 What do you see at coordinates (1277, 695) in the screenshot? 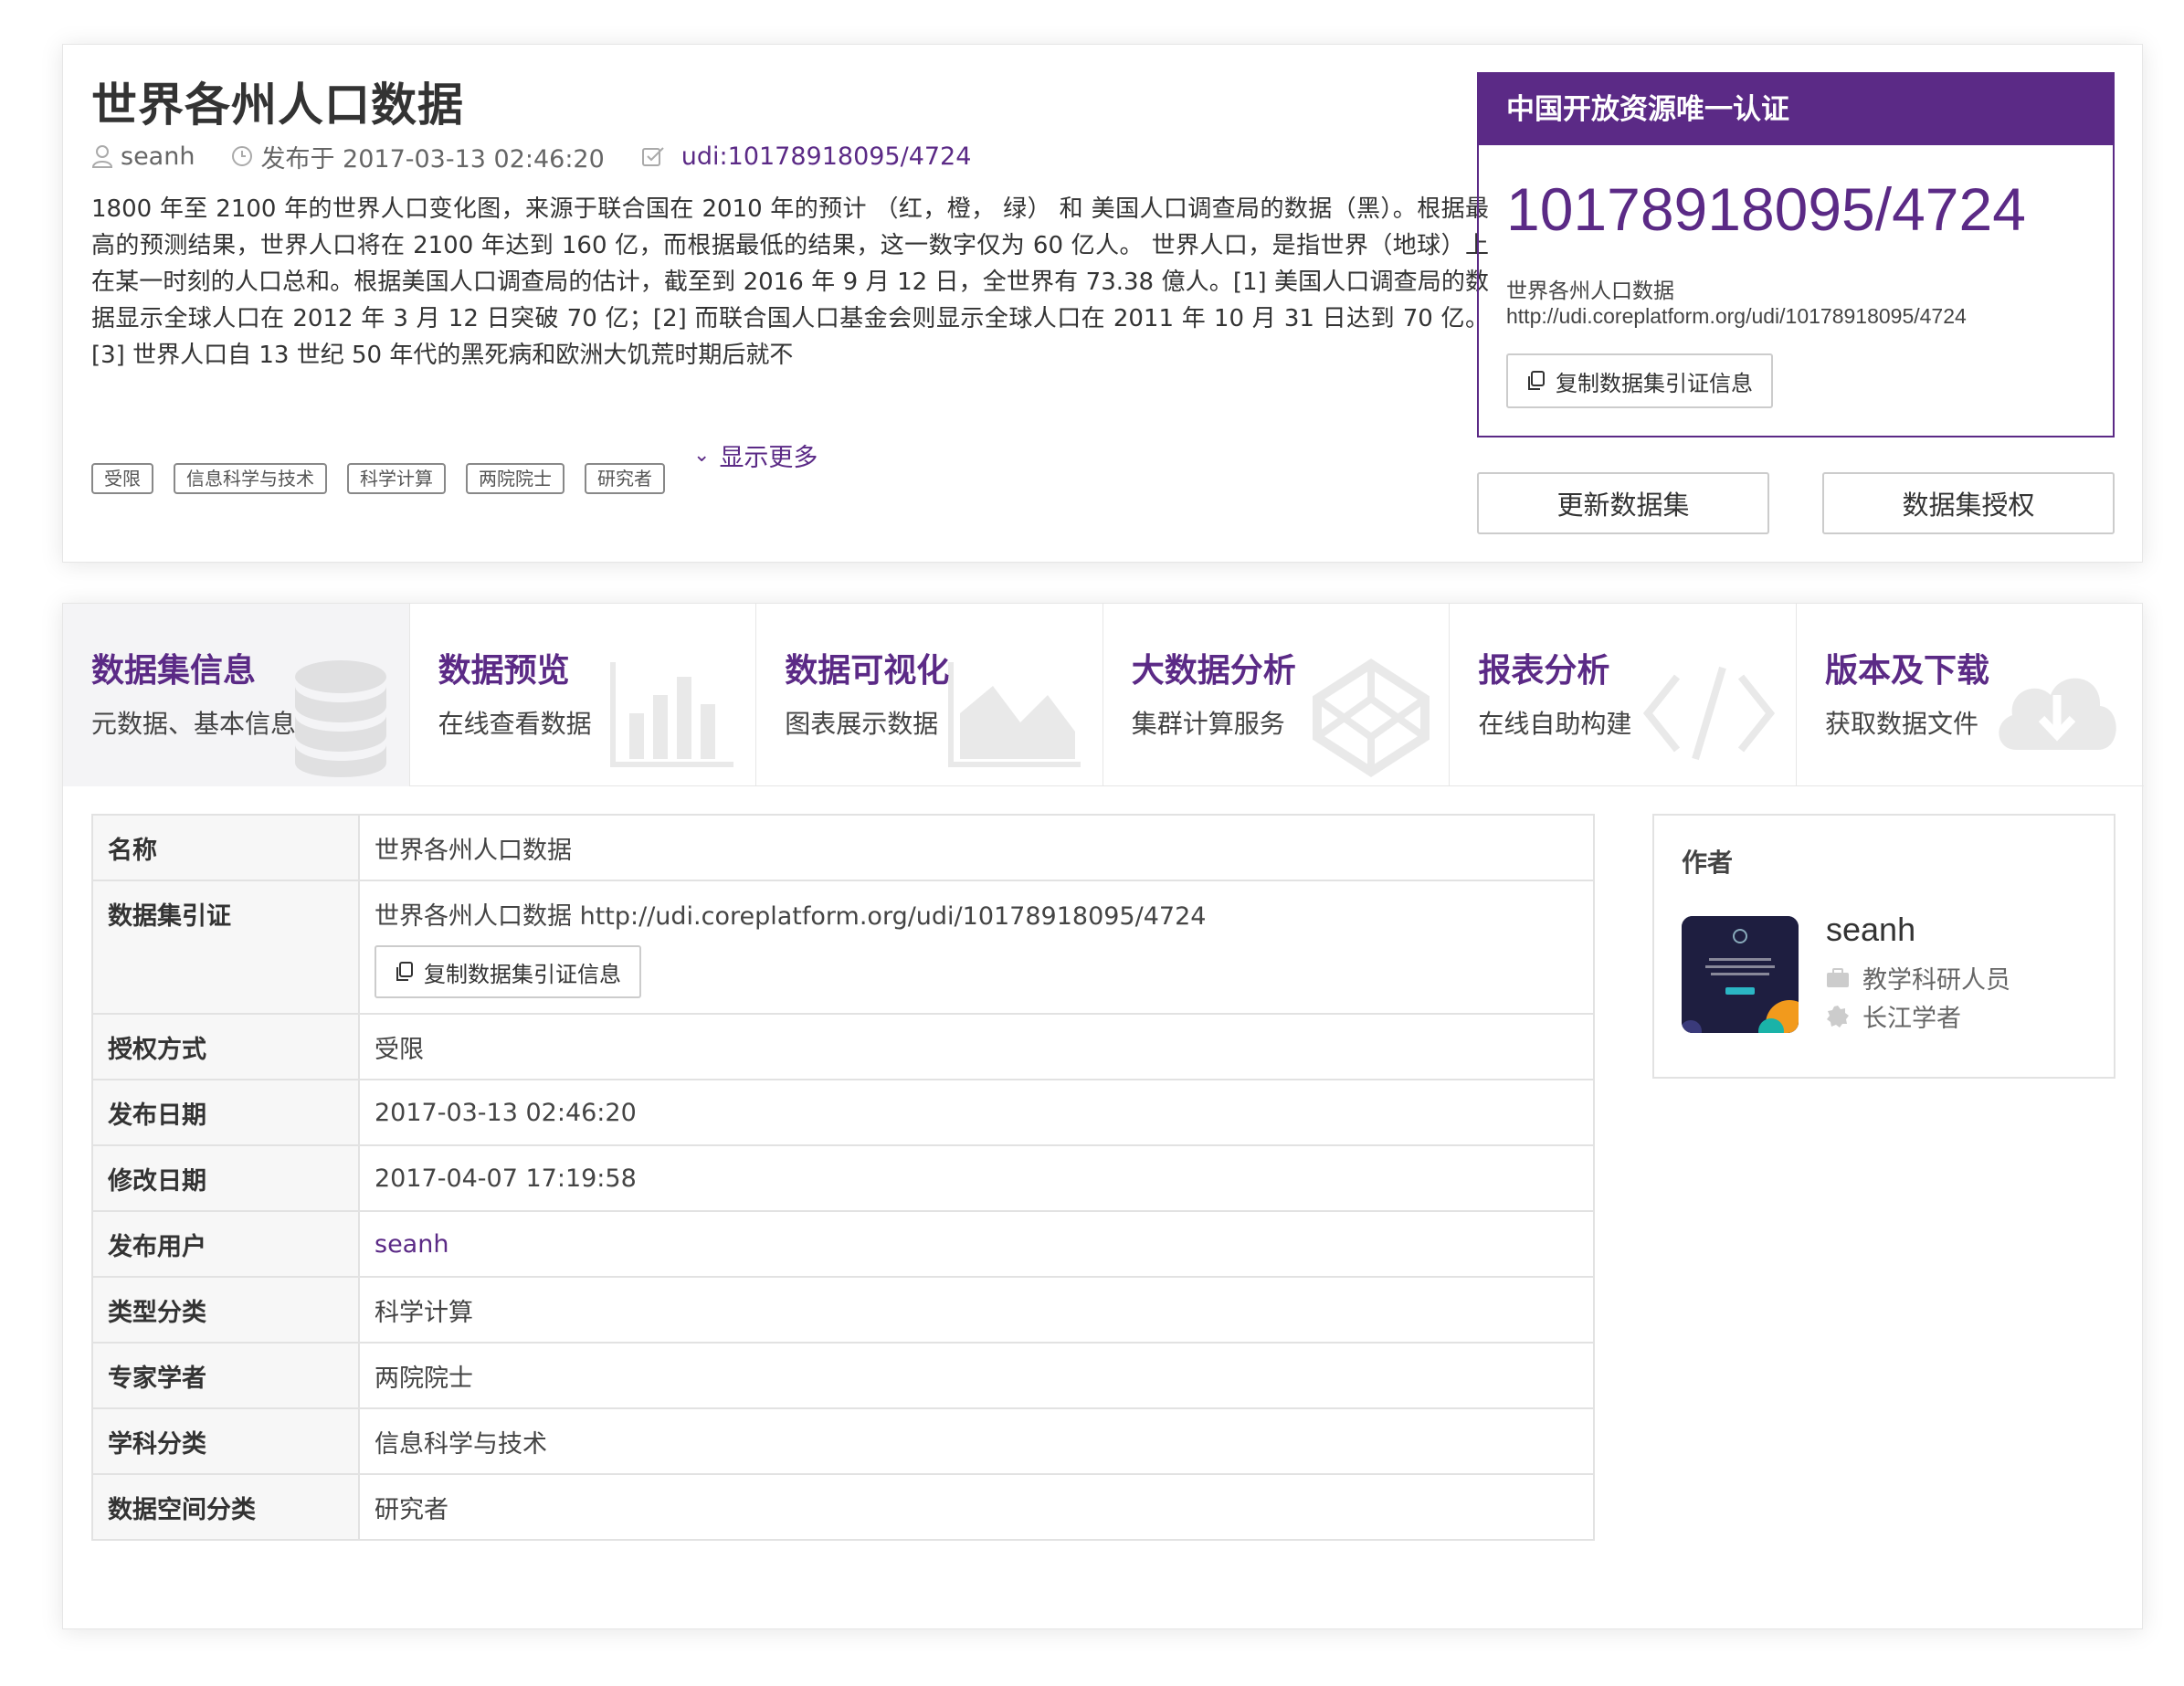
I see `tab-big-data: 大数据分析 集群计算服务` at bounding box center [1277, 695].